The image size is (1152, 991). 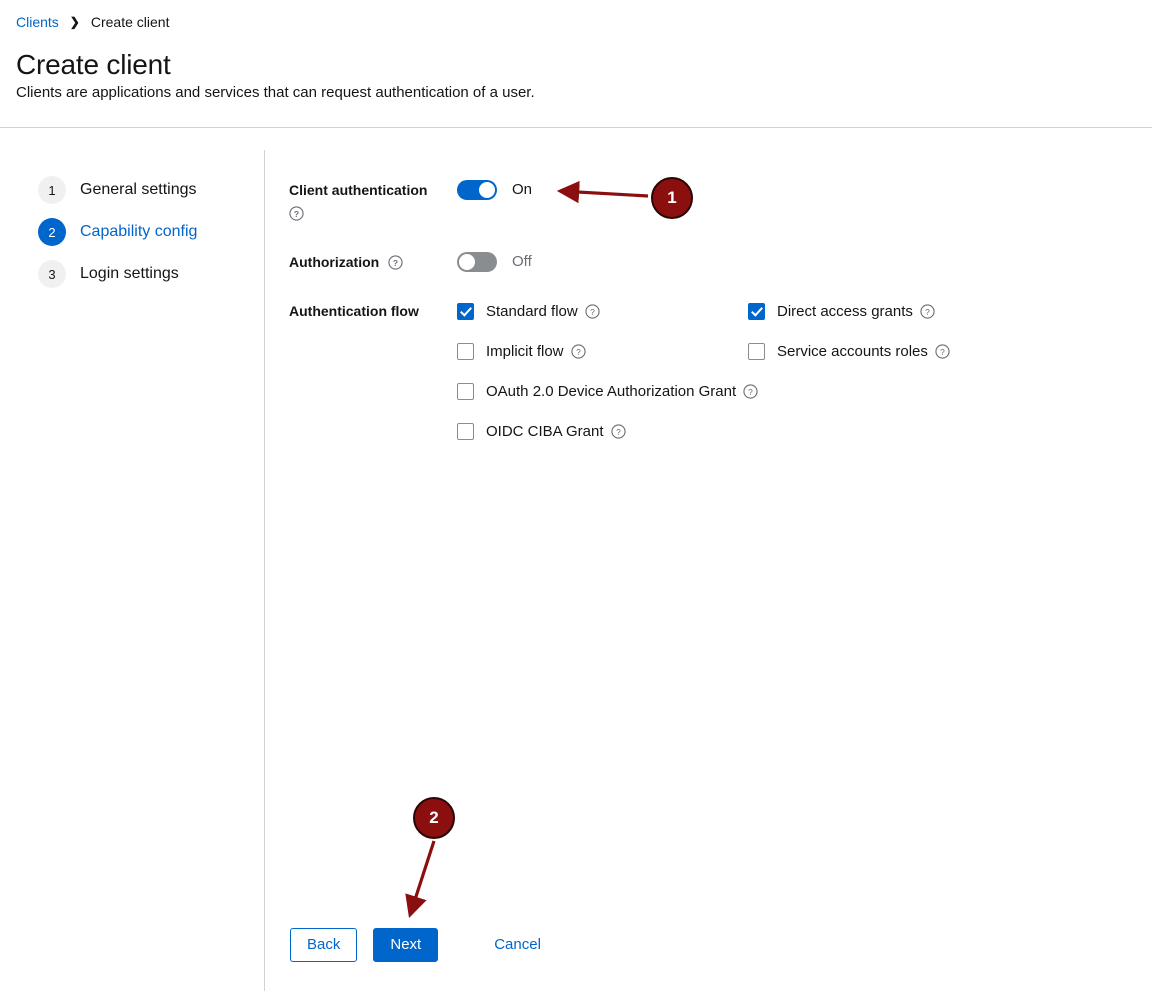 I want to click on wizard-footer: Back Next Cancel, so click(x=423, y=945).